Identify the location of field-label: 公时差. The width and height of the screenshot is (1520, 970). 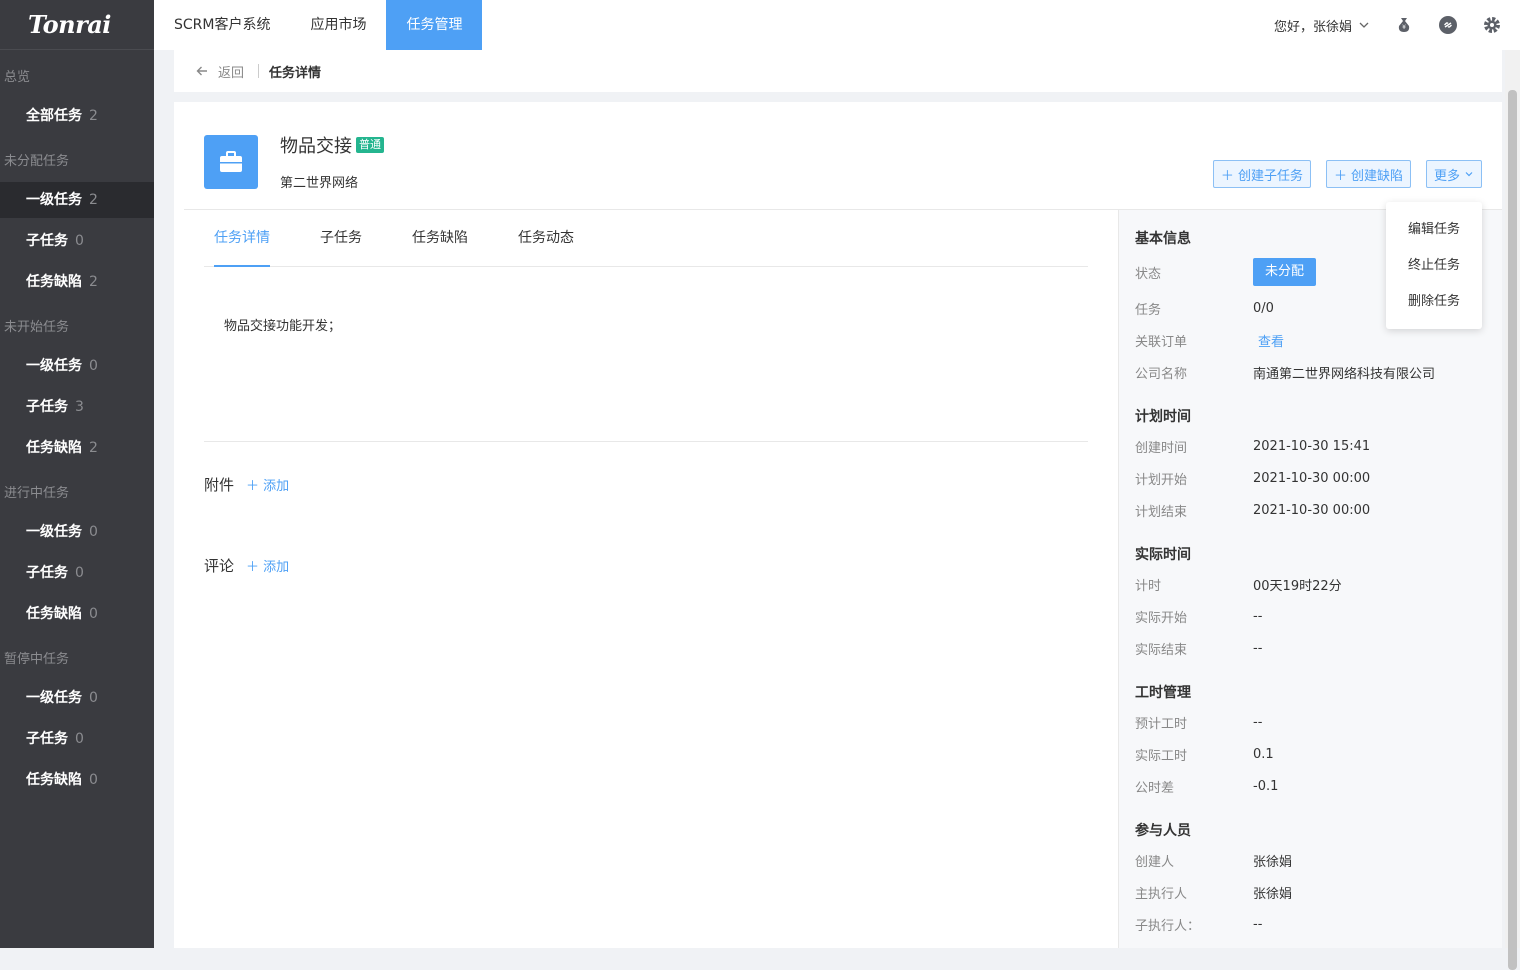
(1155, 788).